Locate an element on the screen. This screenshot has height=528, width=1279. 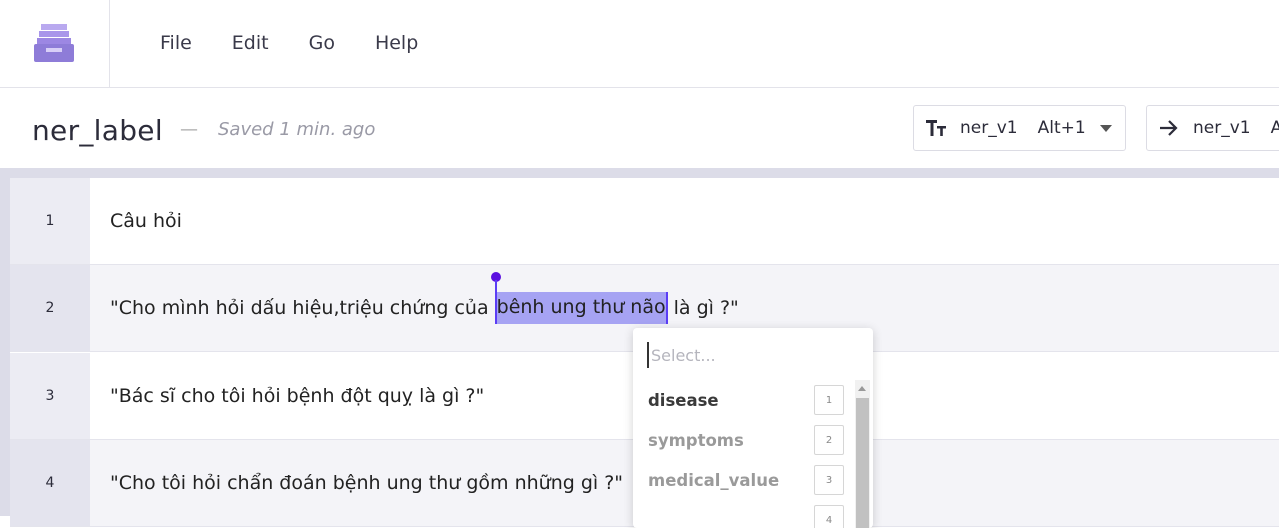
logo-cell is located at coordinates (55, 43).